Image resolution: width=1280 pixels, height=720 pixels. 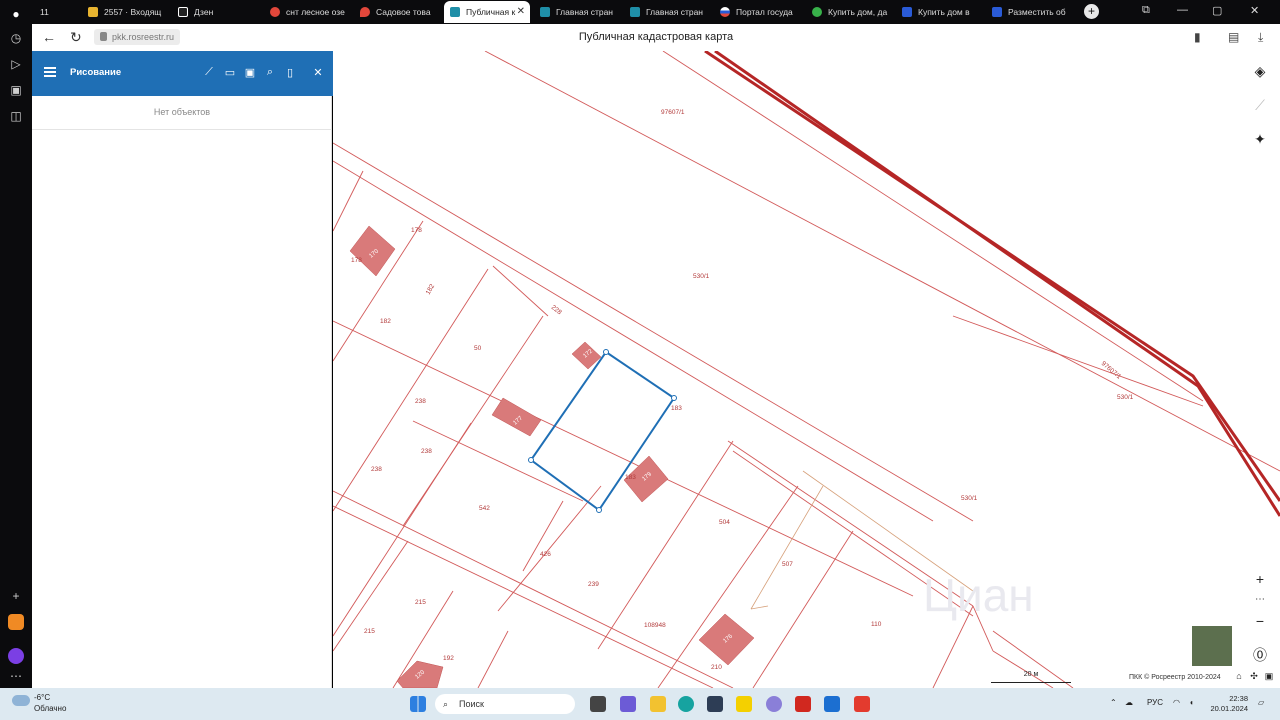 I want to click on fullscreen-icon: ▣, so click(x=1269, y=676).